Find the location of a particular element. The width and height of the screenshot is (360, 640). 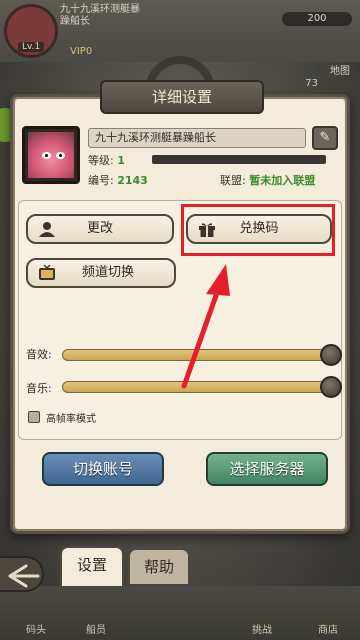

high-fps-checkbox is located at coordinates (34, 417).